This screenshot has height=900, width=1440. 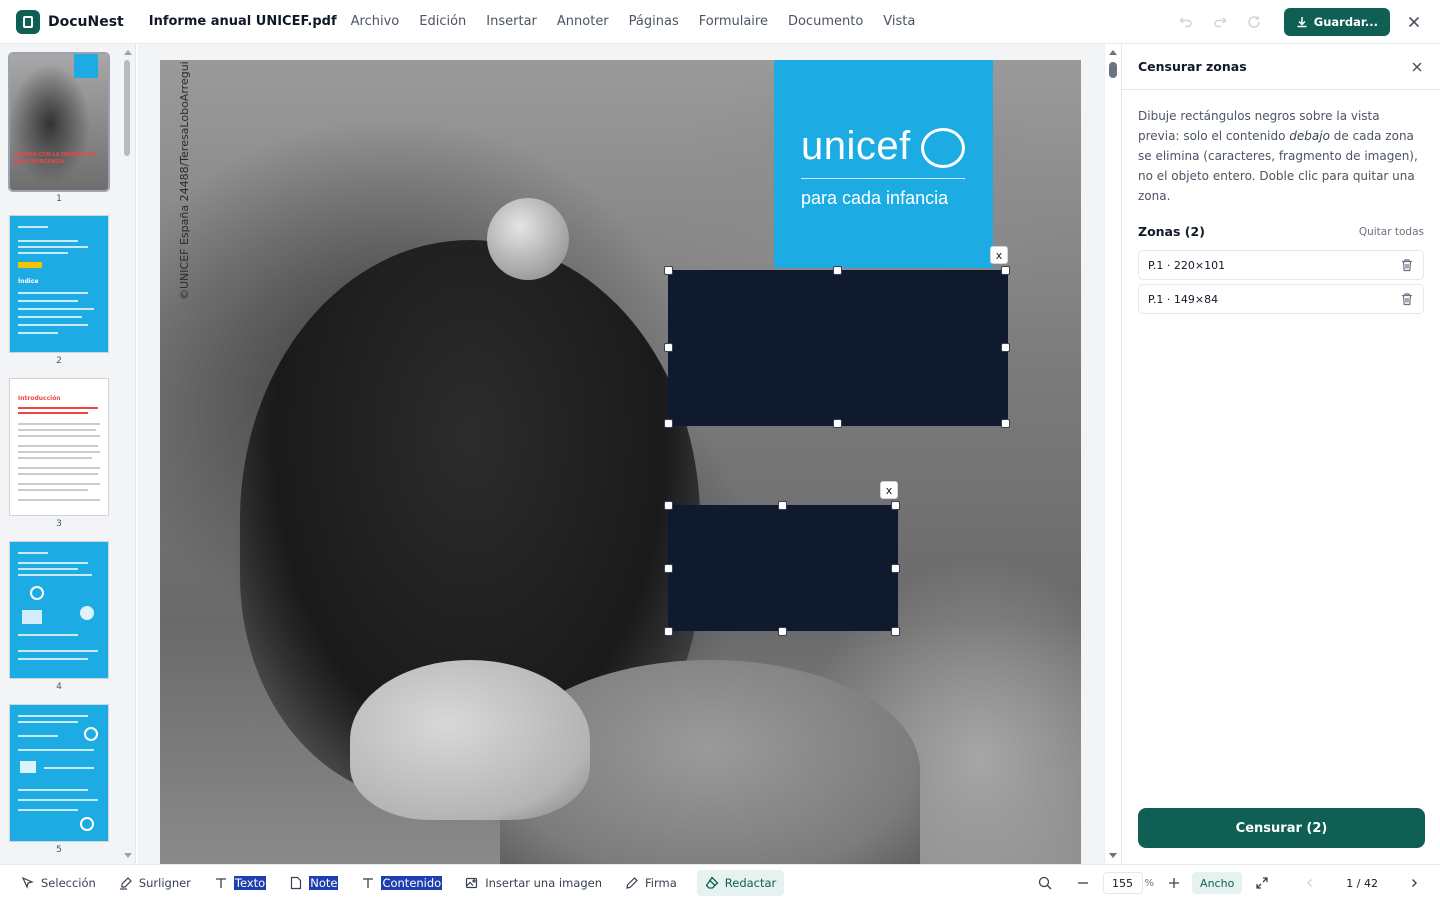 What do you see at coordinates (544, 882) in the screenshot?
I see `tool-label: Insertar una imagen` at bounding box center [544, 882].